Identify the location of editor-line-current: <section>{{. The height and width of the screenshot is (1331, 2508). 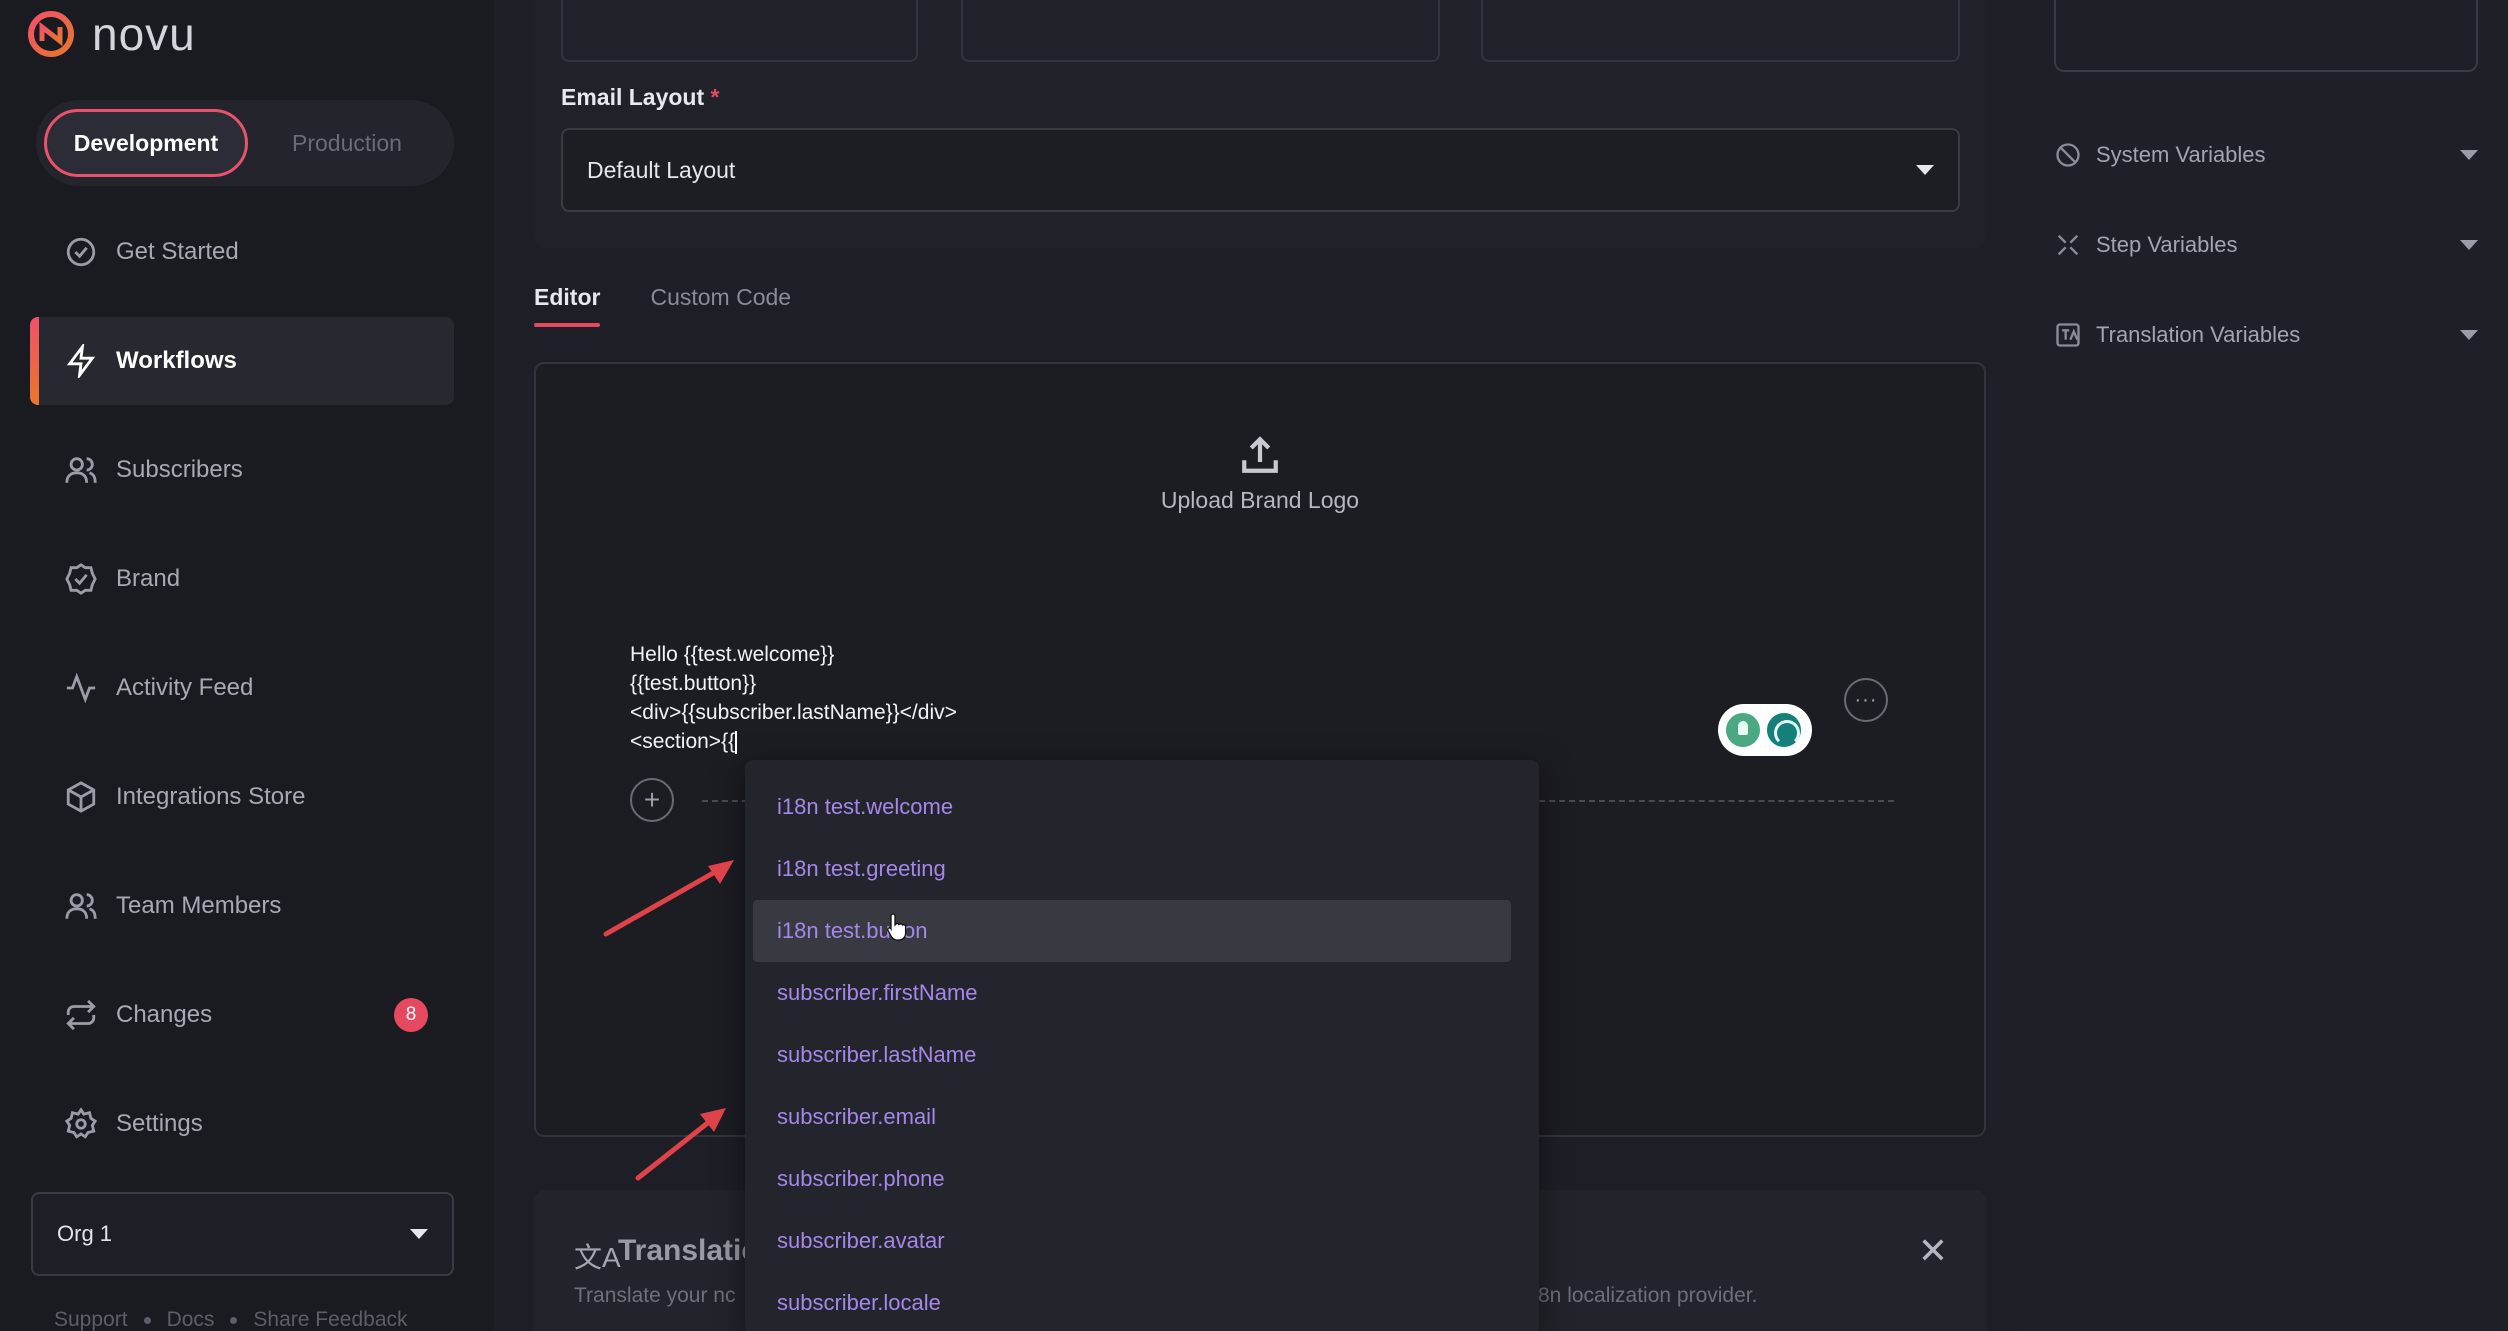
(684, 742).